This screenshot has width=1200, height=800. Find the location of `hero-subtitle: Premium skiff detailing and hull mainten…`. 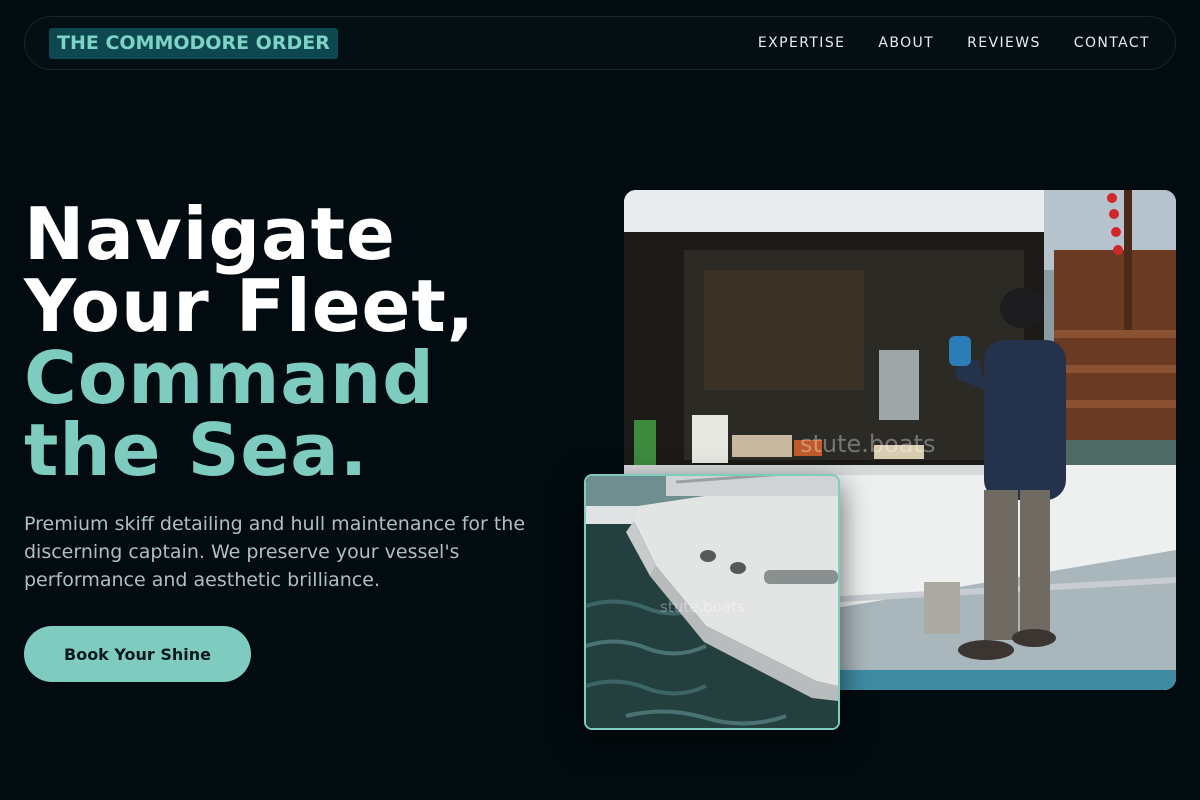

hero-subtitle: Premium skiff detailing and hull mainten… is located at coordinates (275, 552).